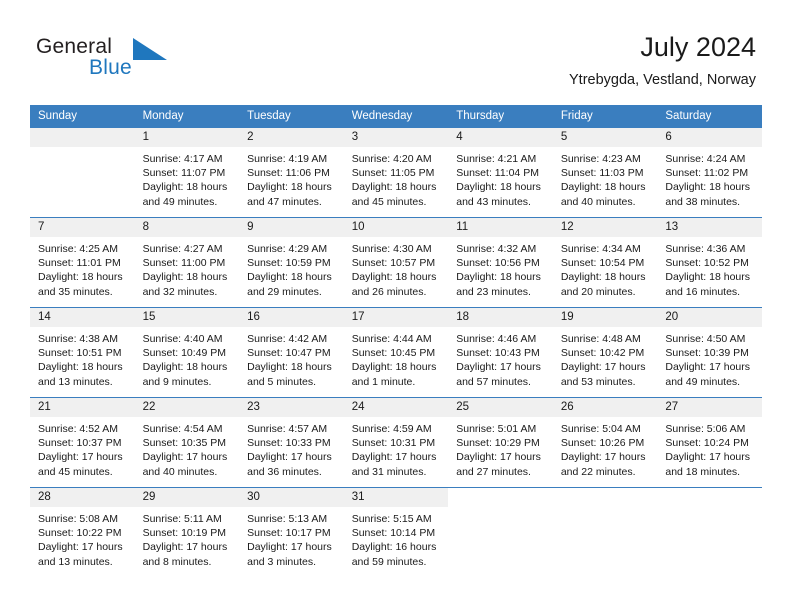  What do you see at coordinates (389, 561) in the screenshot?
I see `day-detail-line: and 59 minutes.` at bounding box center [389, 561].